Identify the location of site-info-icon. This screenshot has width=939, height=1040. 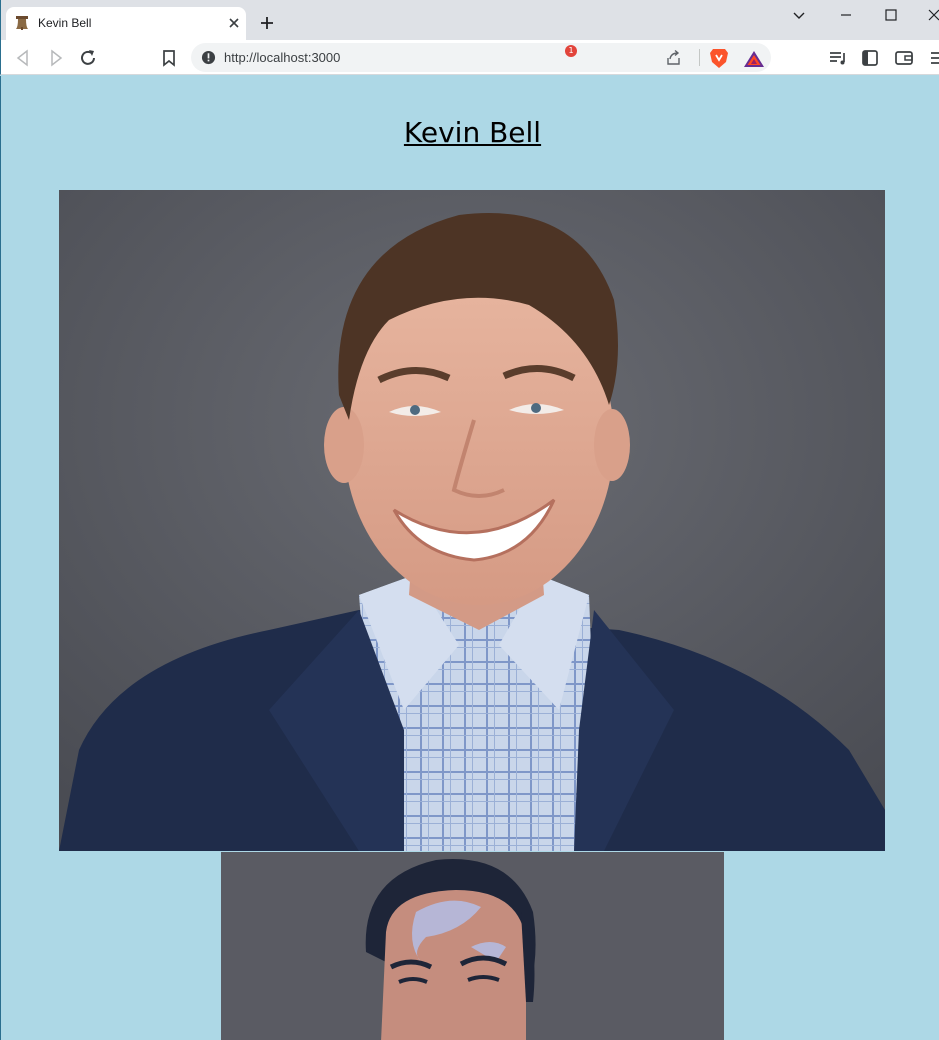
(208, 57).